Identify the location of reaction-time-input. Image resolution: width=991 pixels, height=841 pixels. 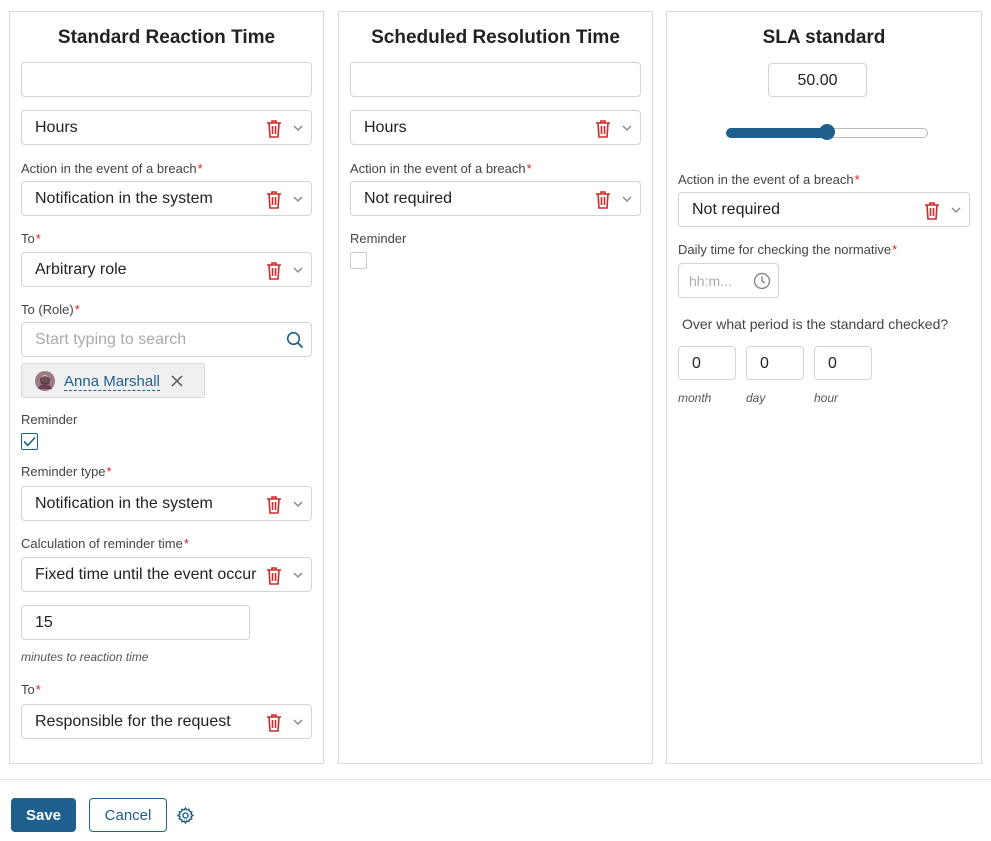
(166, 79).